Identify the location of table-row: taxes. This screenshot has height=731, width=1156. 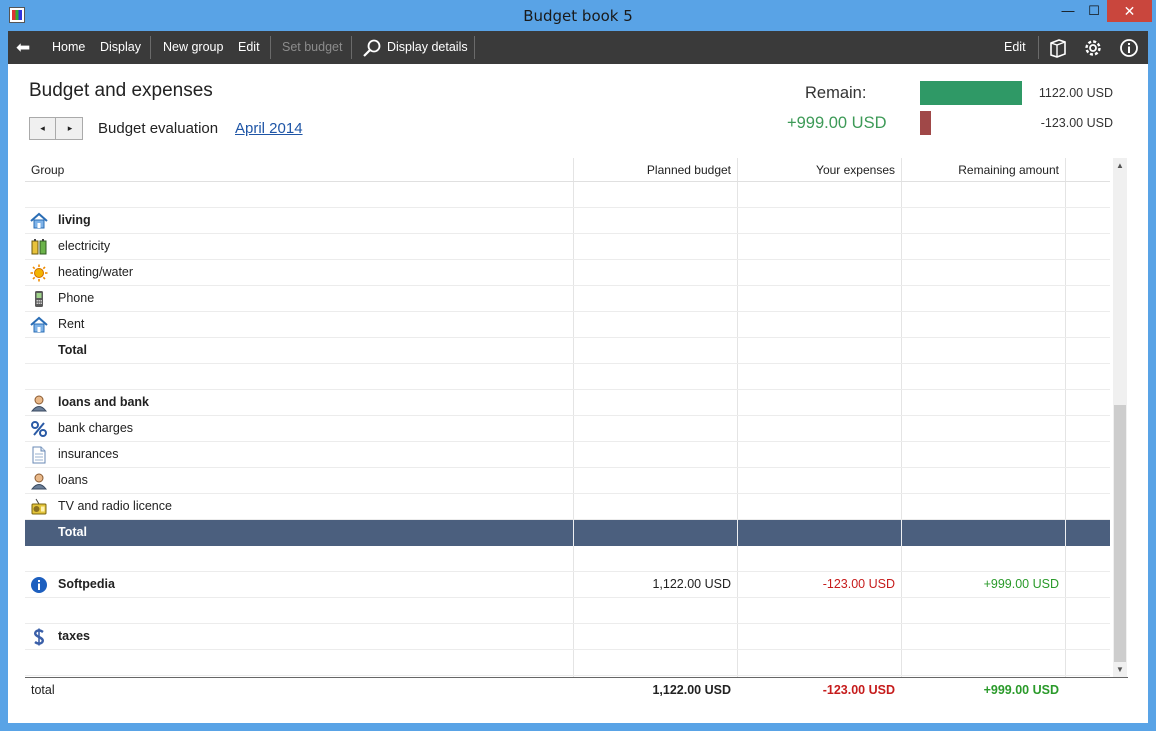
(567, 637).